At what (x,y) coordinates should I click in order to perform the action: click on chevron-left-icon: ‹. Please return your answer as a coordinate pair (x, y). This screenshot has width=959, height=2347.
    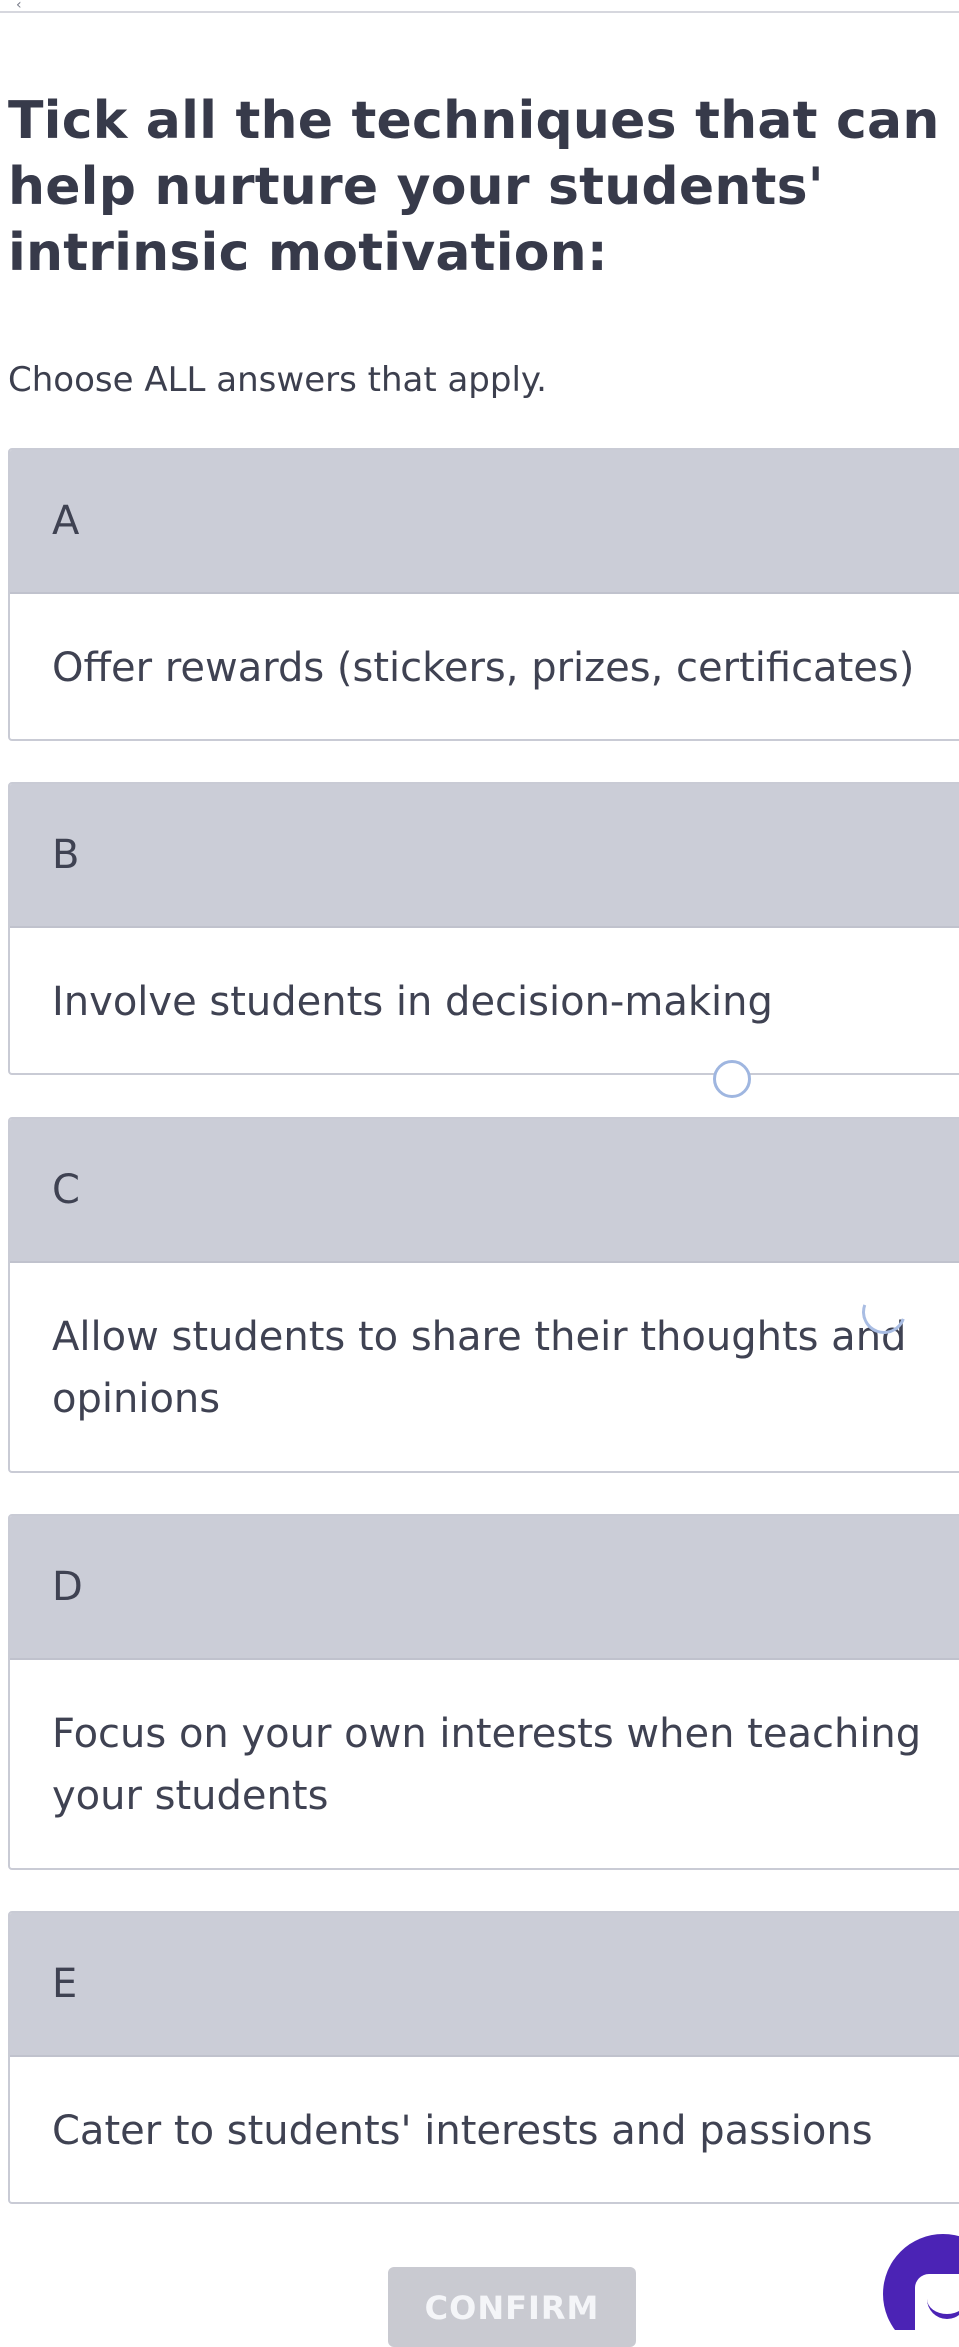
    Looking at the image, I should click on (19, 6).